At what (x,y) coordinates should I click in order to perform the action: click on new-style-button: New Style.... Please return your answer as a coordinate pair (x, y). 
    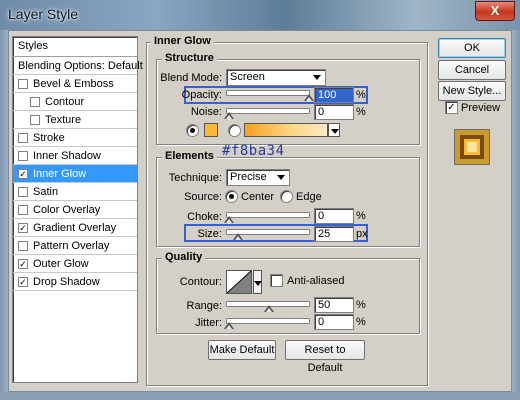
    Looking at the image, I should click on (472, 91).